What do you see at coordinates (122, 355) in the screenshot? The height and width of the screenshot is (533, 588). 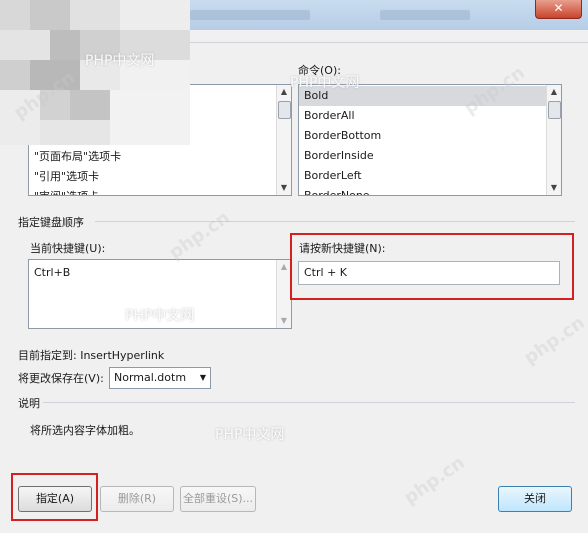 I see `assigned-to-value: InsertHyperlink` at bounding box center [122, 355].